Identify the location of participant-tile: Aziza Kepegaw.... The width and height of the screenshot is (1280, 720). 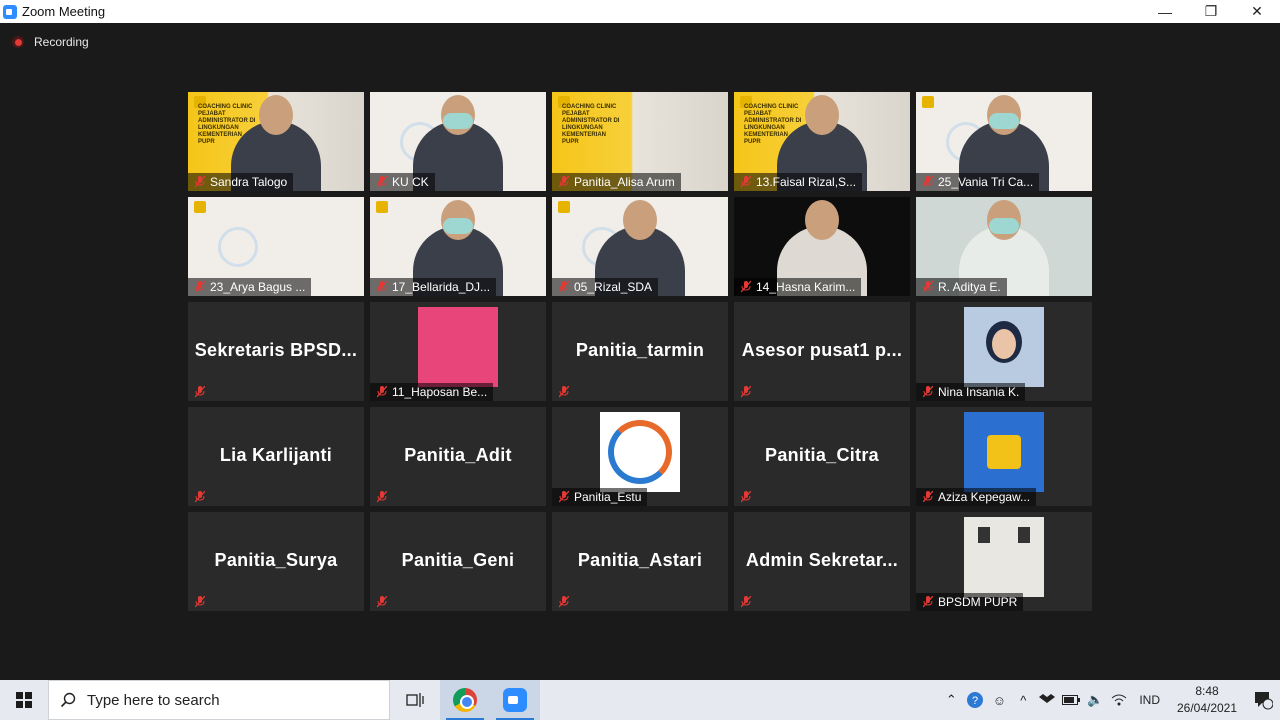
(1004, 456).